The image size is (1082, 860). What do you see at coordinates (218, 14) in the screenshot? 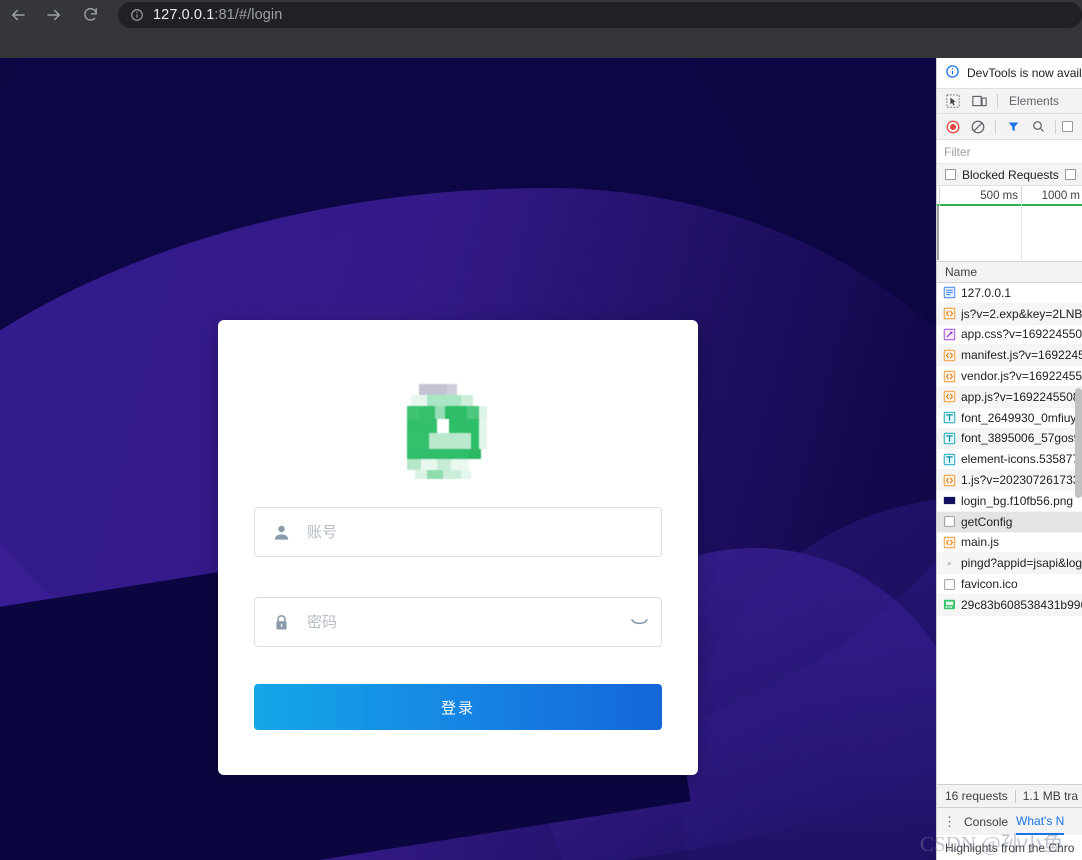
I see `url-text: 127.0.0.1:81/#/login` at bounding box center [218, 14].